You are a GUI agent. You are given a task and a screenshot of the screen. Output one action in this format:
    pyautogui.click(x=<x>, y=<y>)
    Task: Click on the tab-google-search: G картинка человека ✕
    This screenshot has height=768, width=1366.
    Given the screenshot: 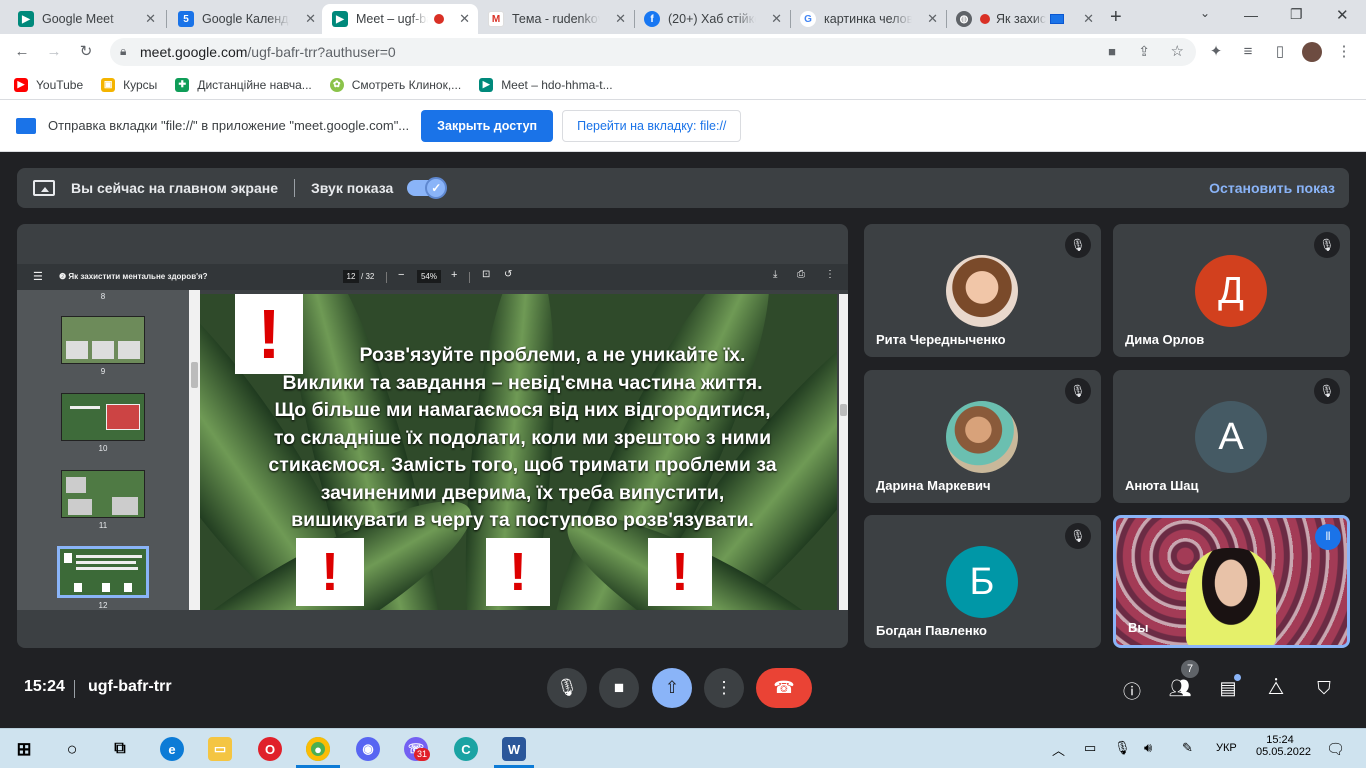 What is the action you would take?
    pyautogui.click(x=868, y=19)
    